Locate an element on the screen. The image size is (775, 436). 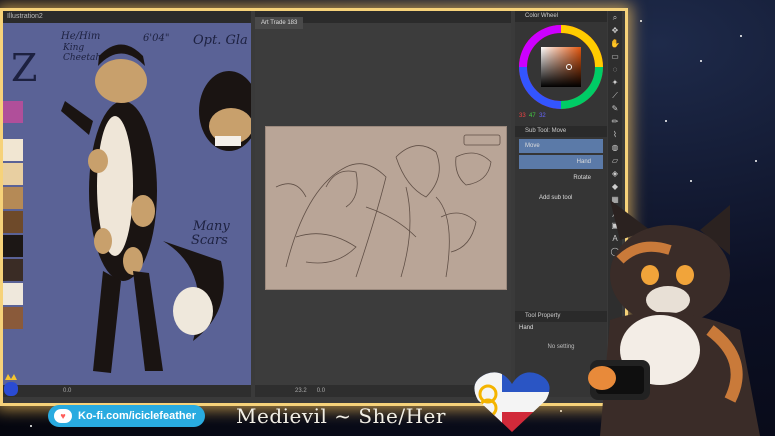
kofi-link: ♥ Ko-fi.com/iciclefeather is located at coordinates (126, 416).